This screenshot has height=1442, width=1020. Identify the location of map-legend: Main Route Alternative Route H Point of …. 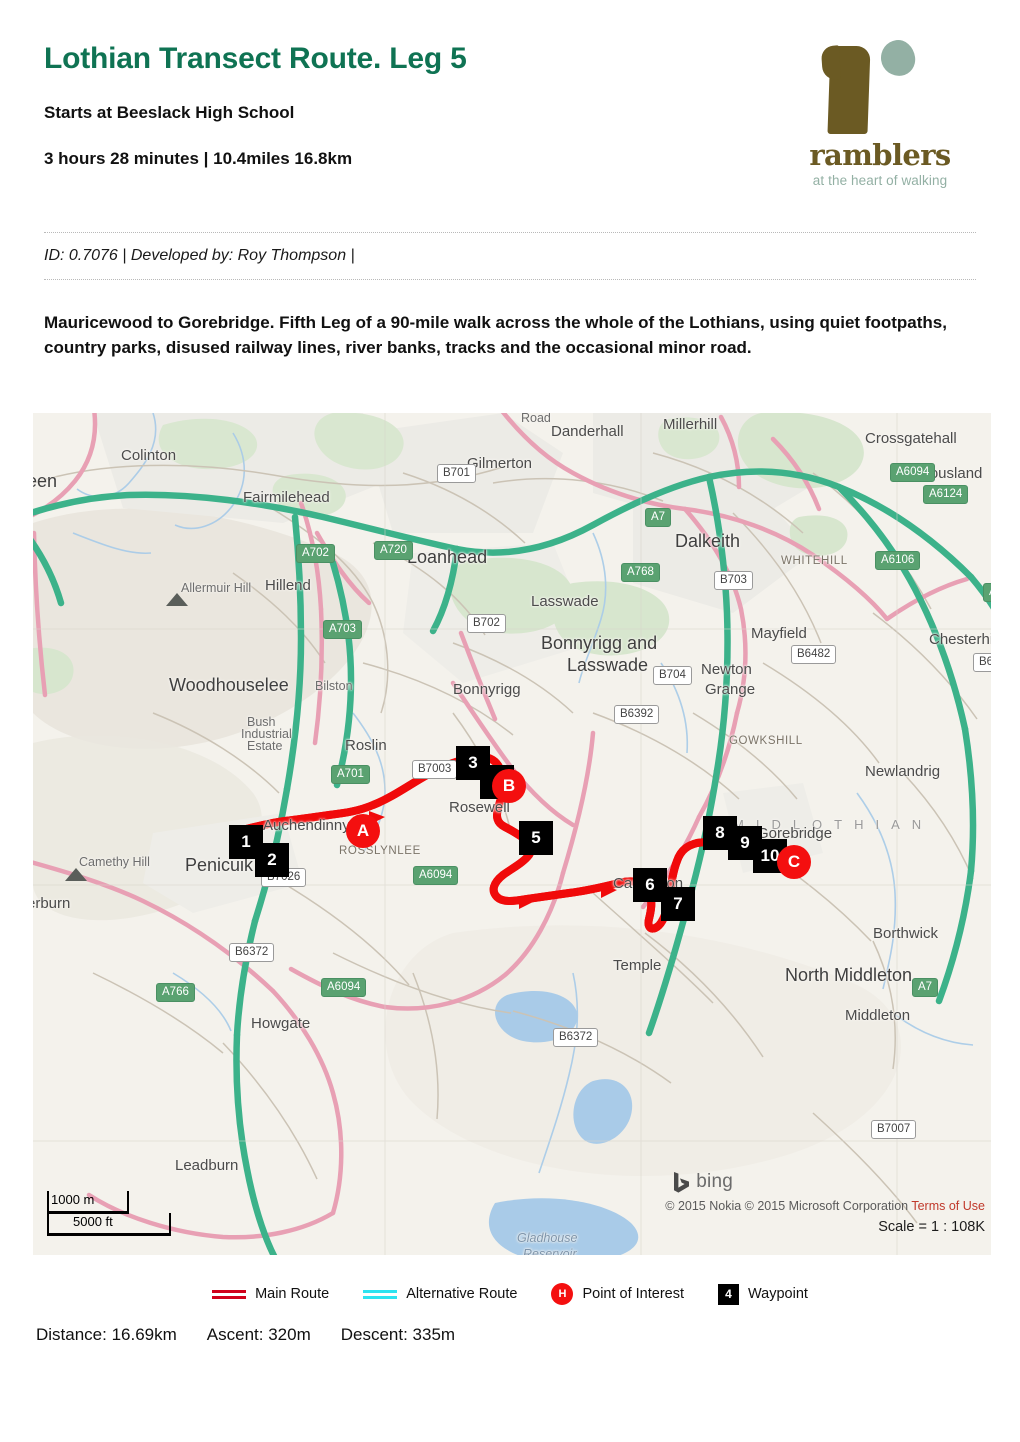
(510, 1294).